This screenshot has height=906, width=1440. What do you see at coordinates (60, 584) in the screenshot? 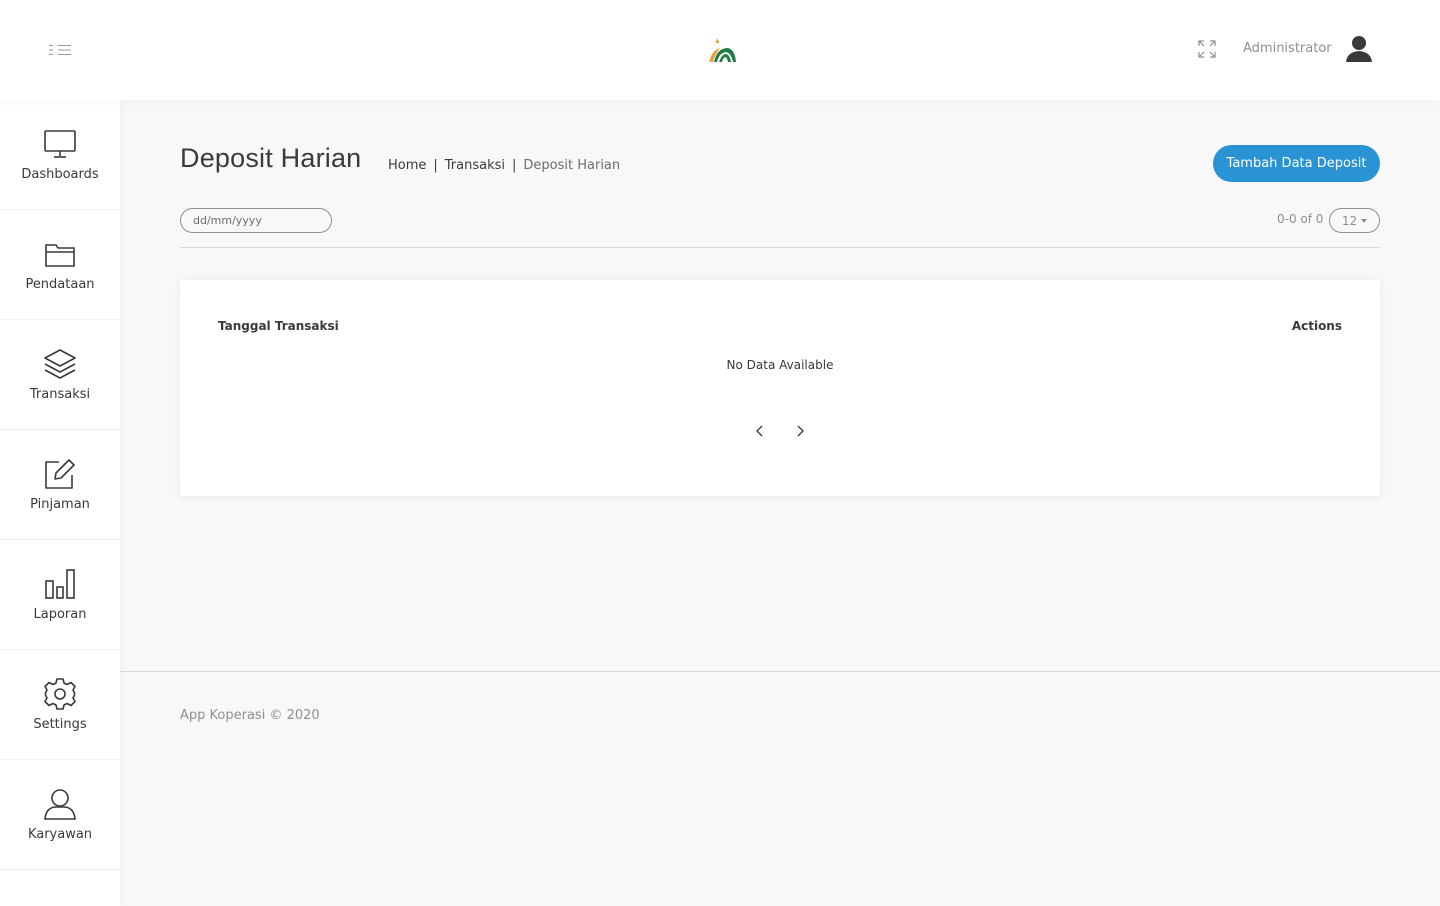
I see `bar-chart-icon` at bounding box center [60, 584].